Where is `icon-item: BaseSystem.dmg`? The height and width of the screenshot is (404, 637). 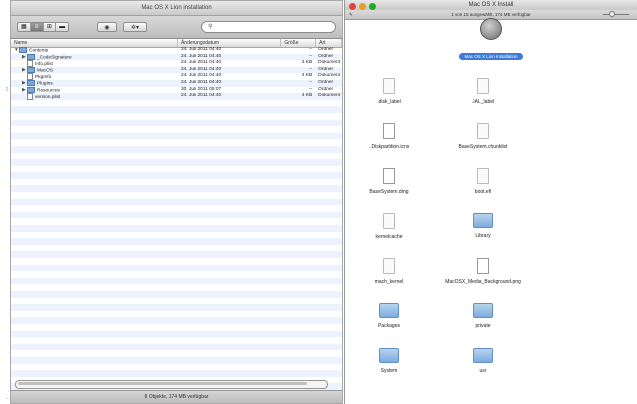 icon-item: BaseSystem.dmg is located at coordinates (389, 181).